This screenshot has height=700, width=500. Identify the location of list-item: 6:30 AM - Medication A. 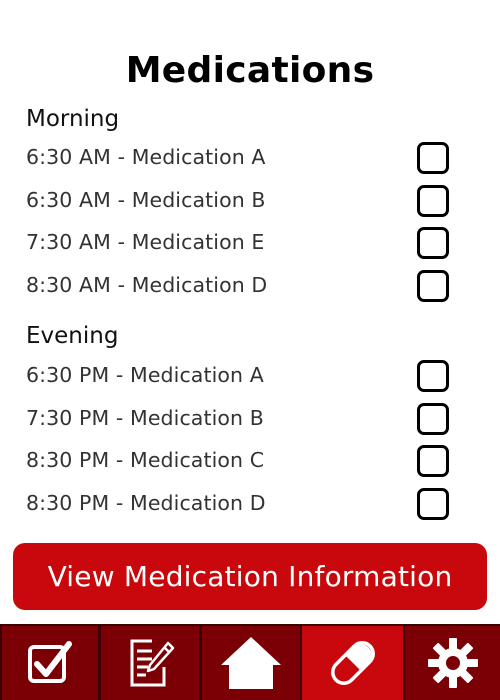
(250, 158).